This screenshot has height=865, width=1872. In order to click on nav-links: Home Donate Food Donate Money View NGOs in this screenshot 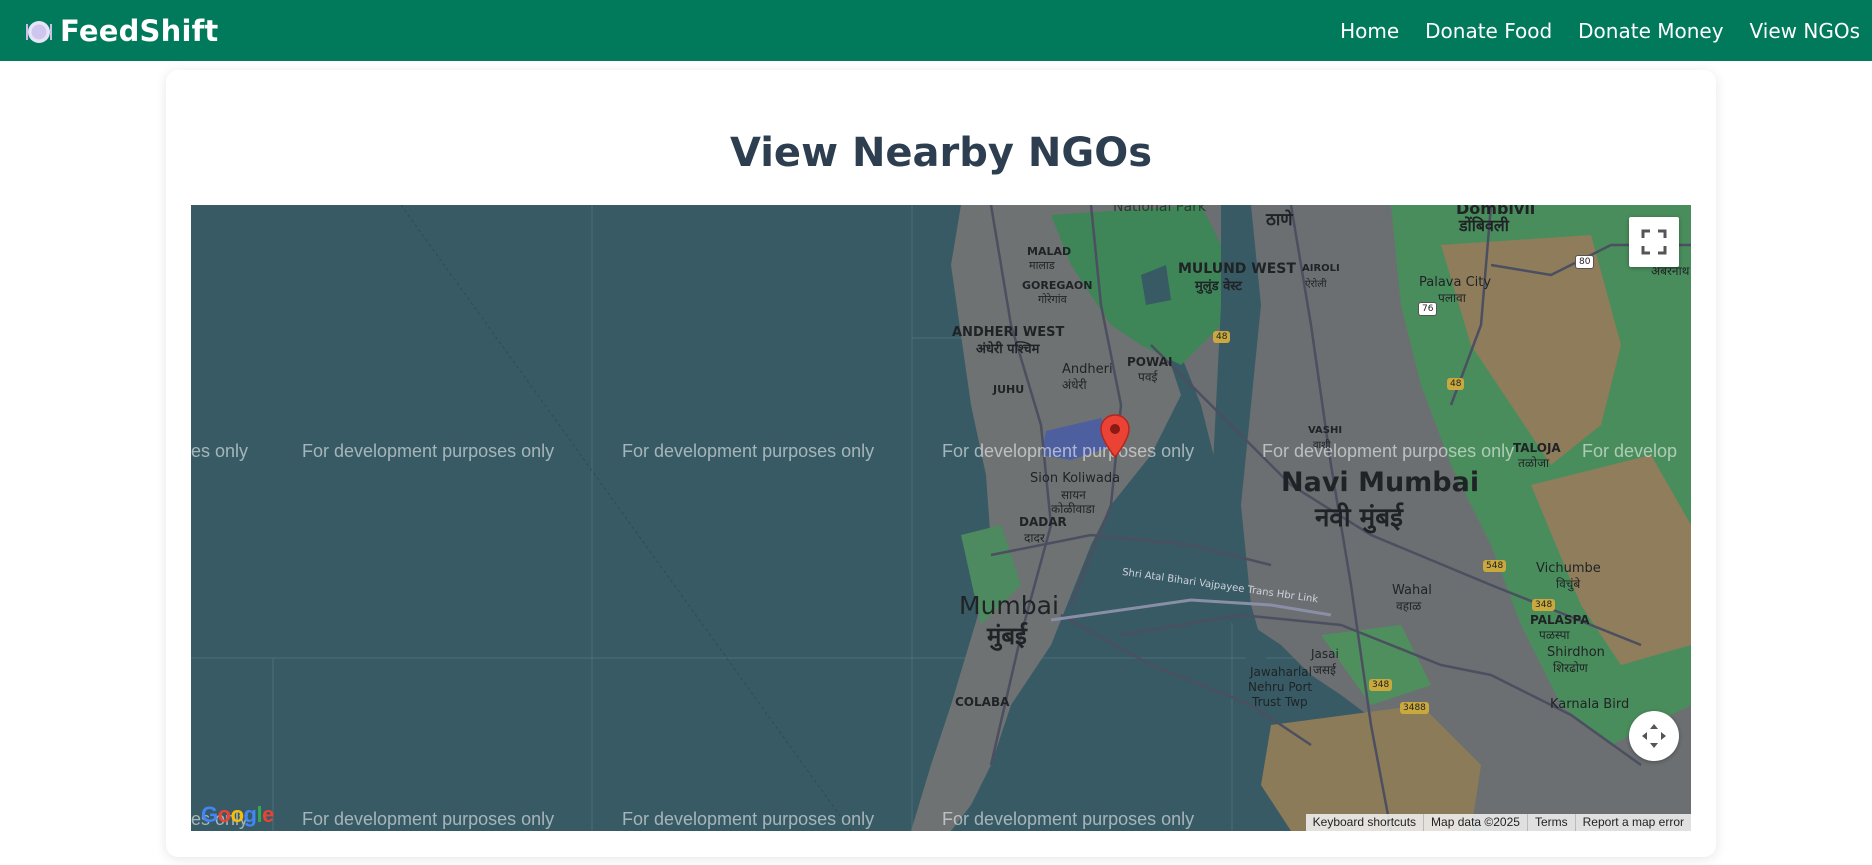, I will do `click(1600, 31)`.